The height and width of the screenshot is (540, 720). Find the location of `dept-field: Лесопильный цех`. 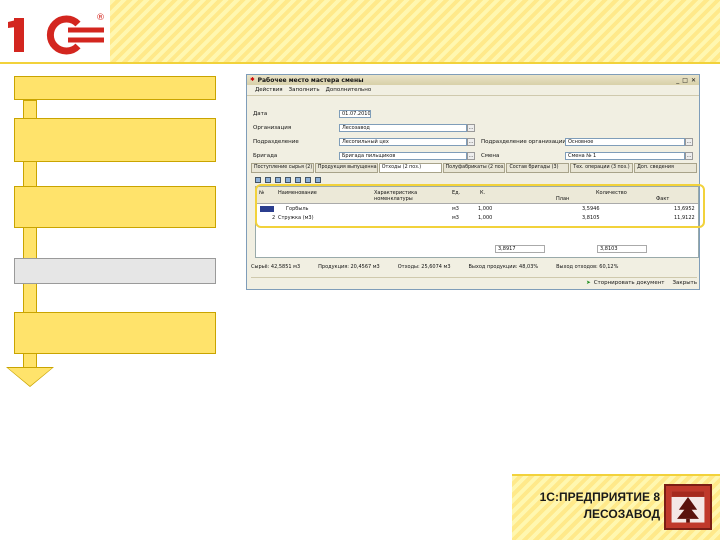

dept-field: Лесопильный цех is located at coordinates (403, 142).